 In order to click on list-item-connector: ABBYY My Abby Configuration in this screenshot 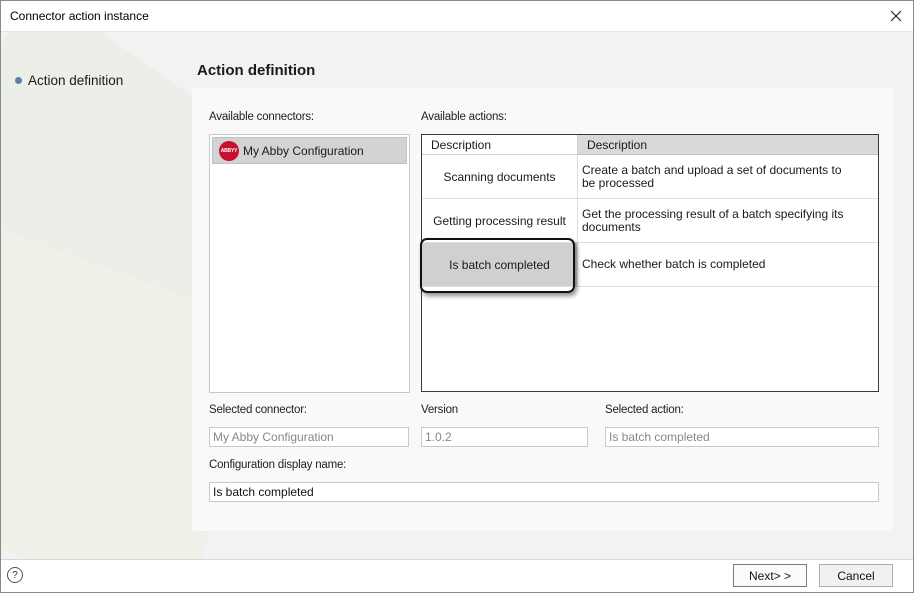, I will do `click(309, 150)`.